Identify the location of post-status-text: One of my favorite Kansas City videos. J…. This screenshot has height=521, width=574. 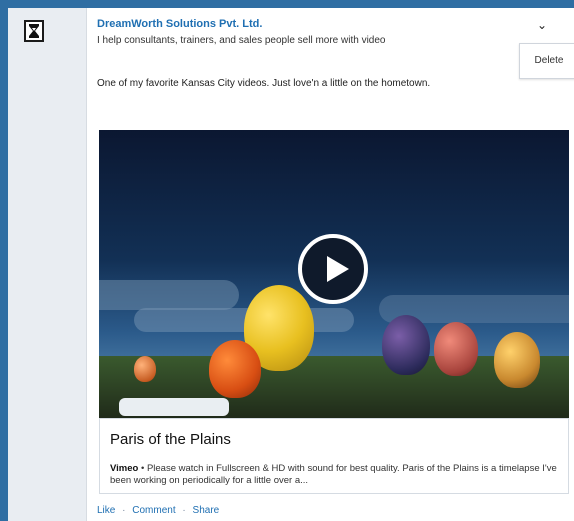
(264, 83).